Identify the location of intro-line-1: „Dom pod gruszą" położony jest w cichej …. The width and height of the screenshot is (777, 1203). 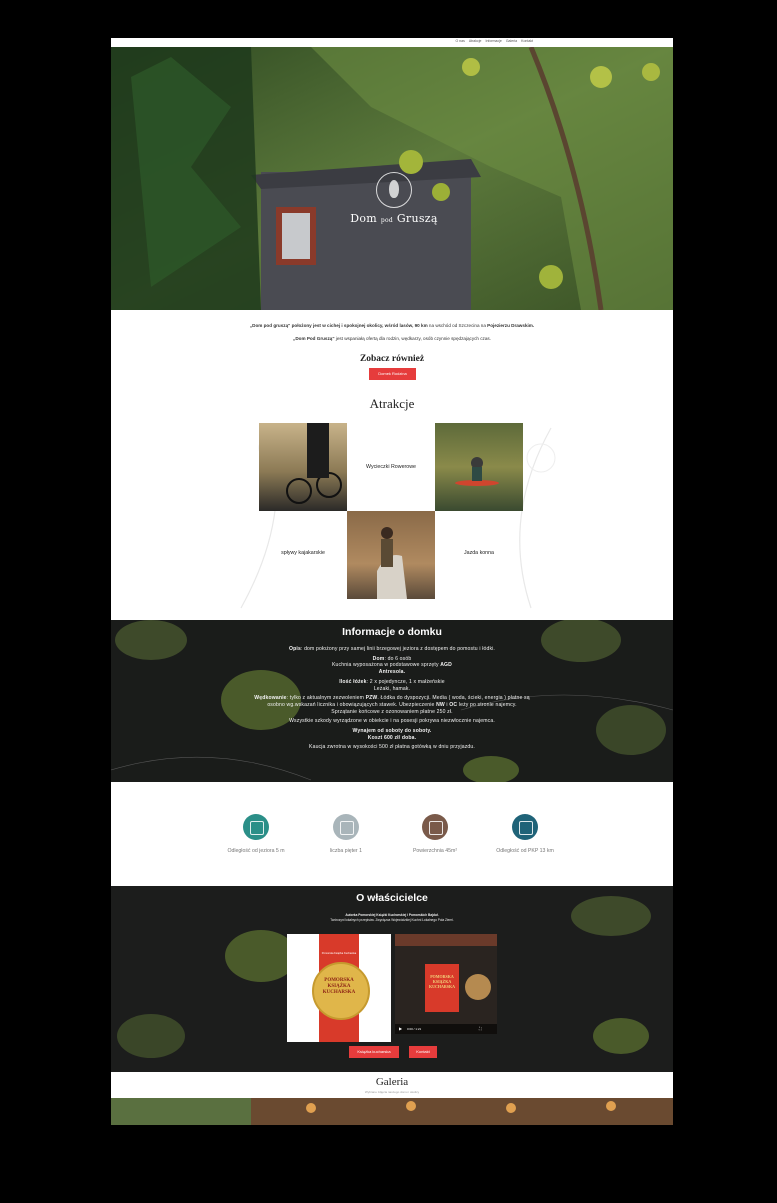
(392, 325).